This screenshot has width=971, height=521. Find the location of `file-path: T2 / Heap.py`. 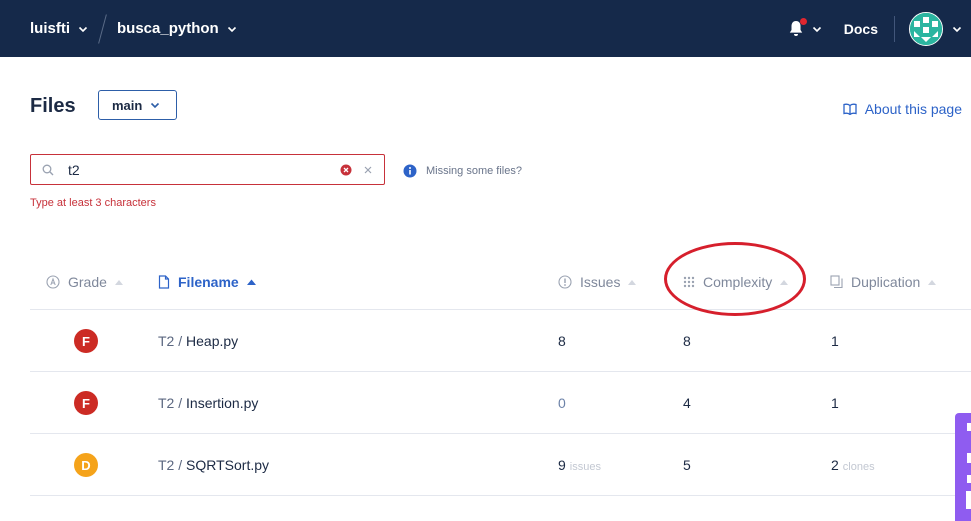

file-path: T2 / Heap.py is located at coordinates (198, 341).